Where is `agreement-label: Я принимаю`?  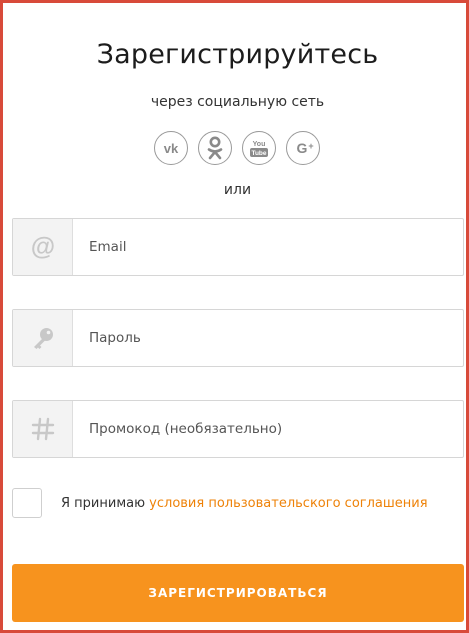
agreement-label: Я принимаю is located at coordinates (105, 503).